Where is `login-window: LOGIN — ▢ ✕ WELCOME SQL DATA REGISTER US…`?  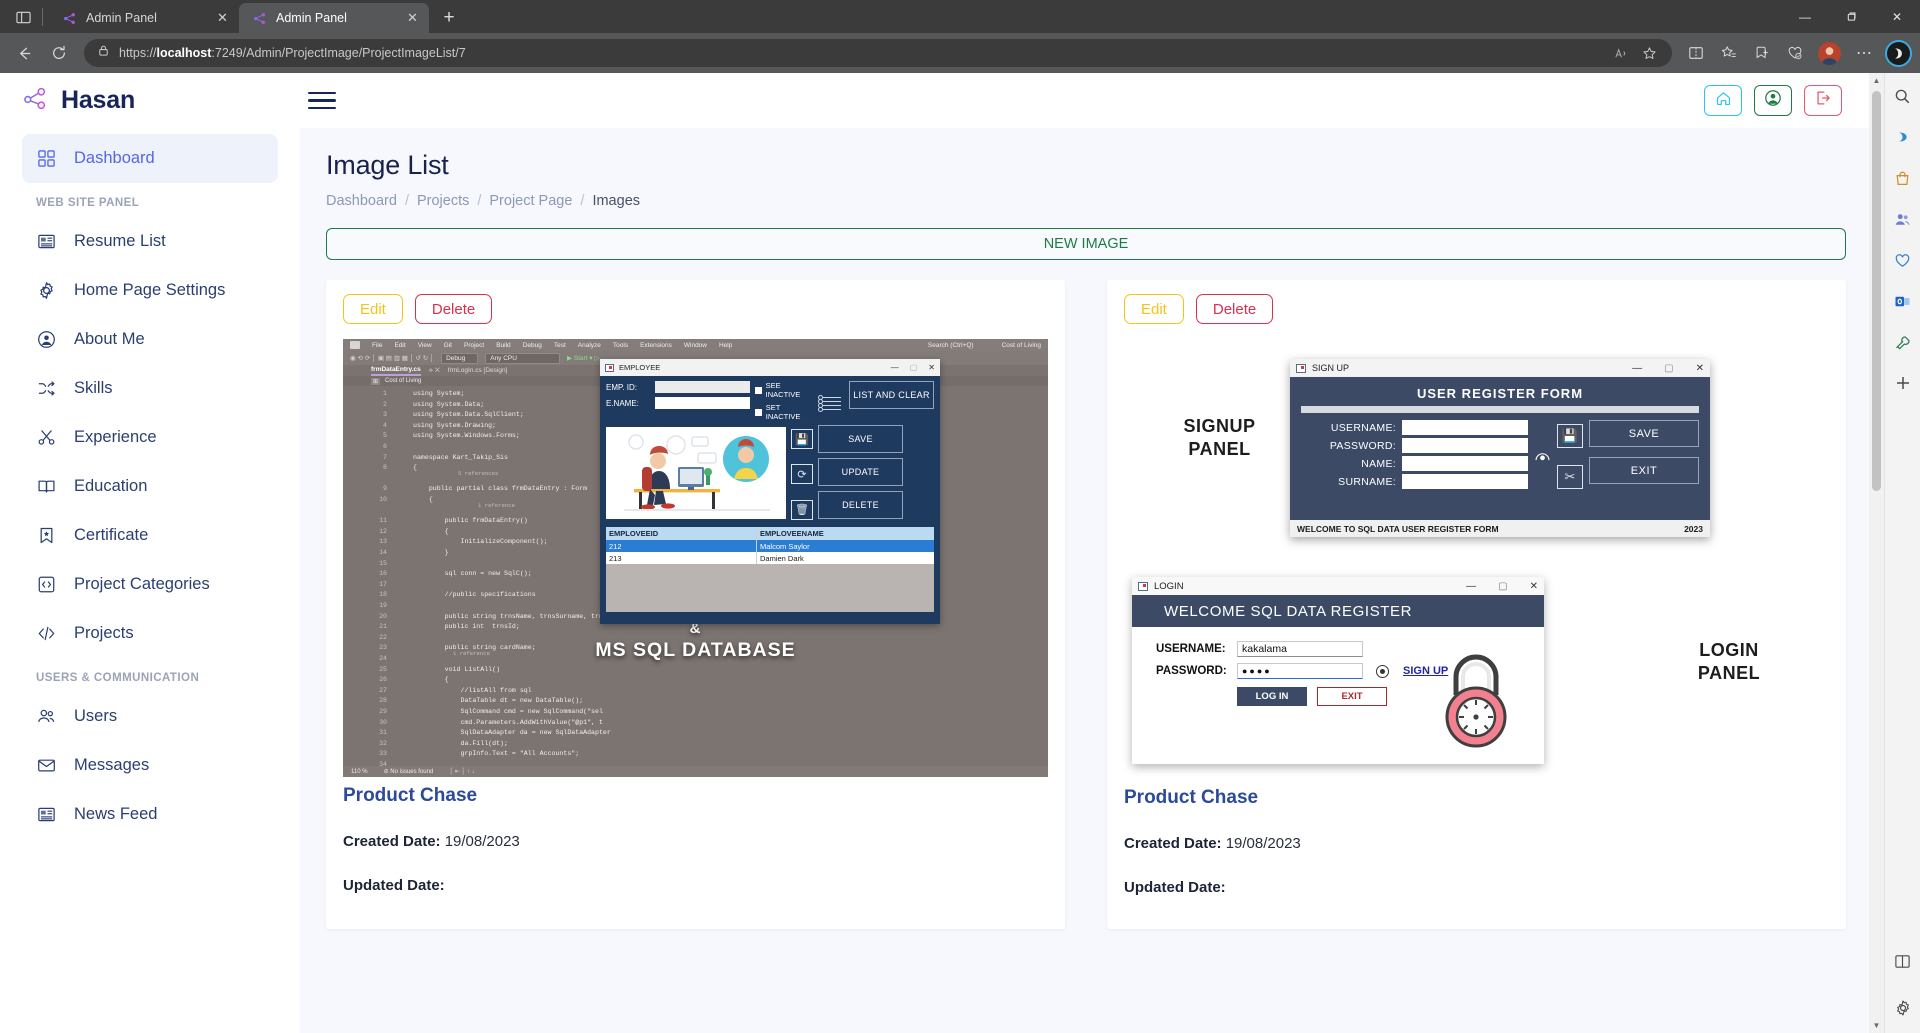 login-window: LOGIN — ▢ ✕ WELCOME SQL DATA REGISTER US… is located at coordinates (1338, 670).